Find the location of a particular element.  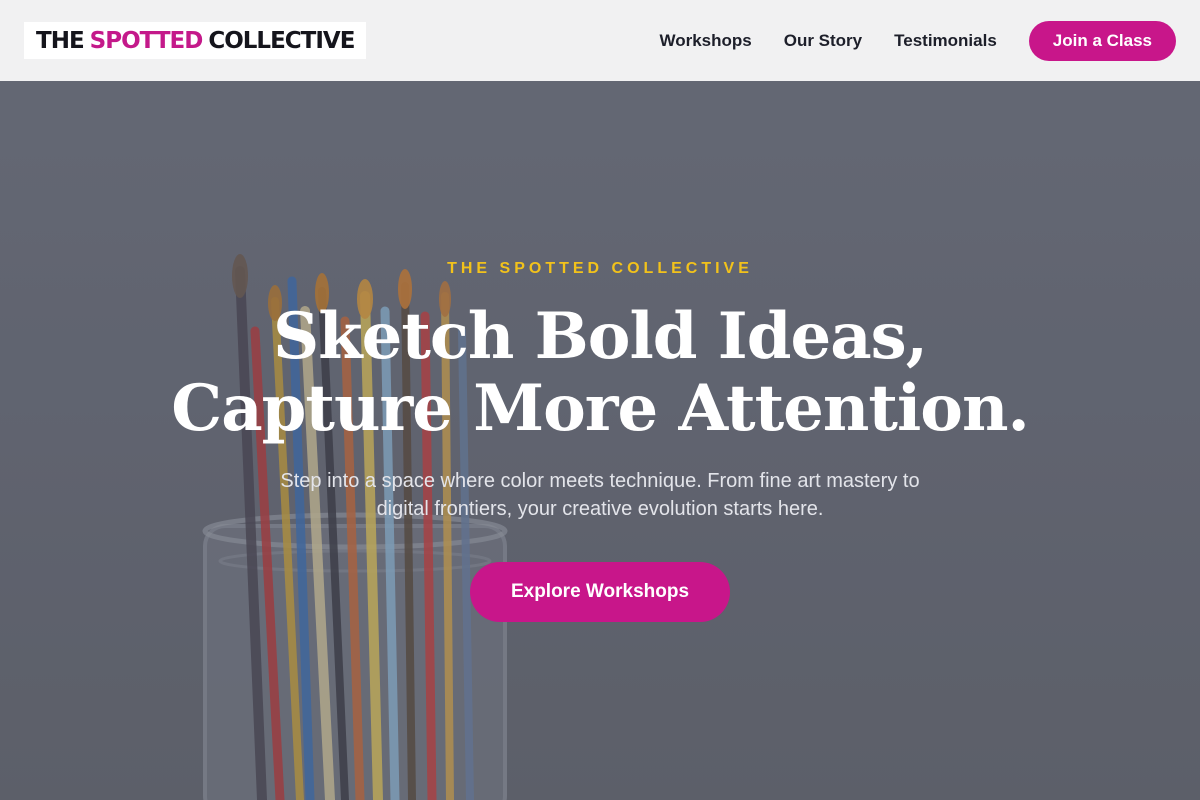

logo-suffix: COLLECTIVE is located at coordinates (281, 40).